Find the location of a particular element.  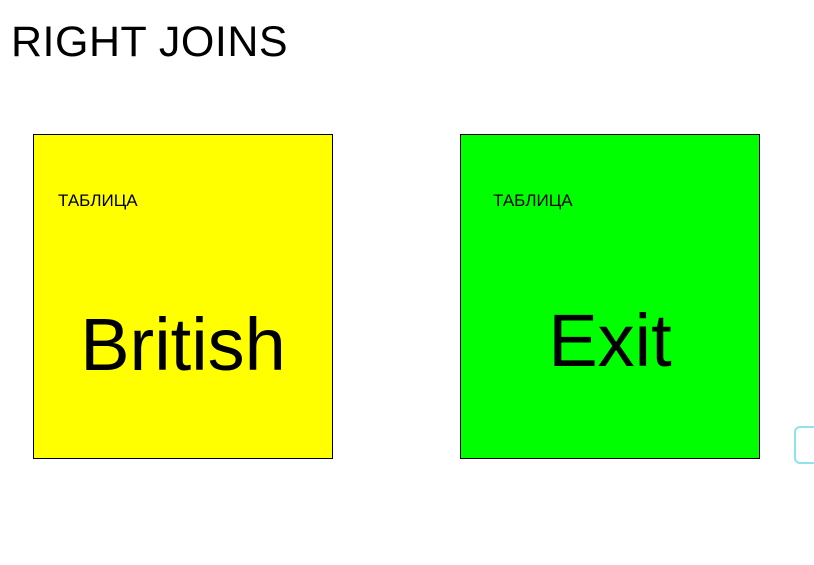

table-name: British is located at coordinates (183, 344).